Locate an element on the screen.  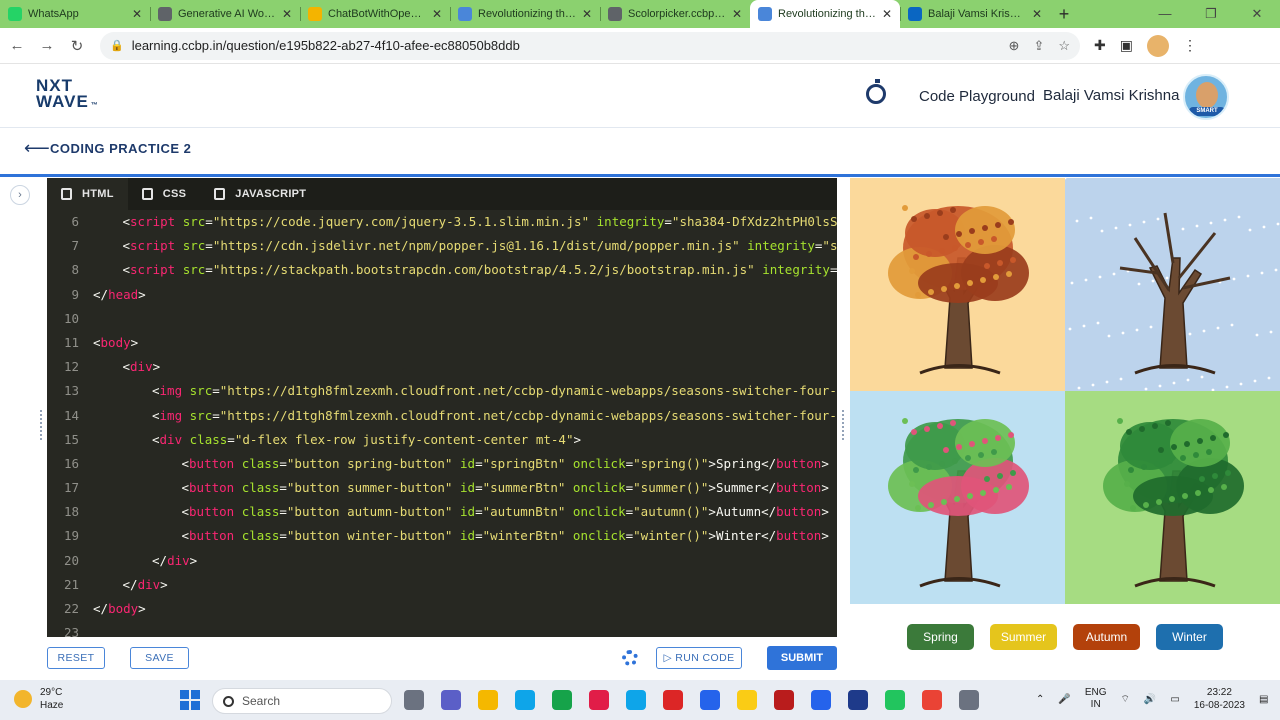
user-name: Balaji Vamsi Krishna is located at coordinates (1111, 95).